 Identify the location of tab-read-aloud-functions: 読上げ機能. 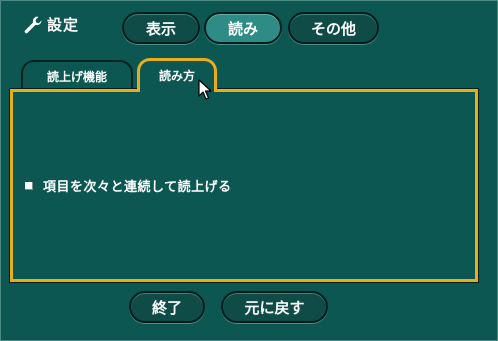
(77, 75).